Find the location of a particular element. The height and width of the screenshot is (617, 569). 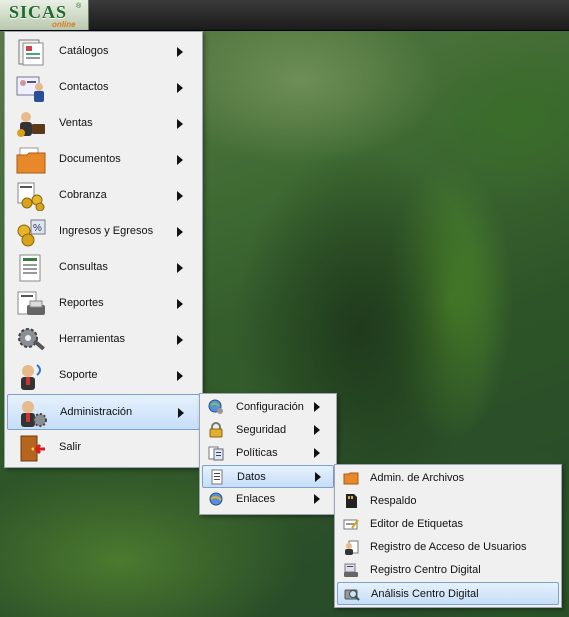

menu-item-label: Reportes is located at coordinates (81, 303).